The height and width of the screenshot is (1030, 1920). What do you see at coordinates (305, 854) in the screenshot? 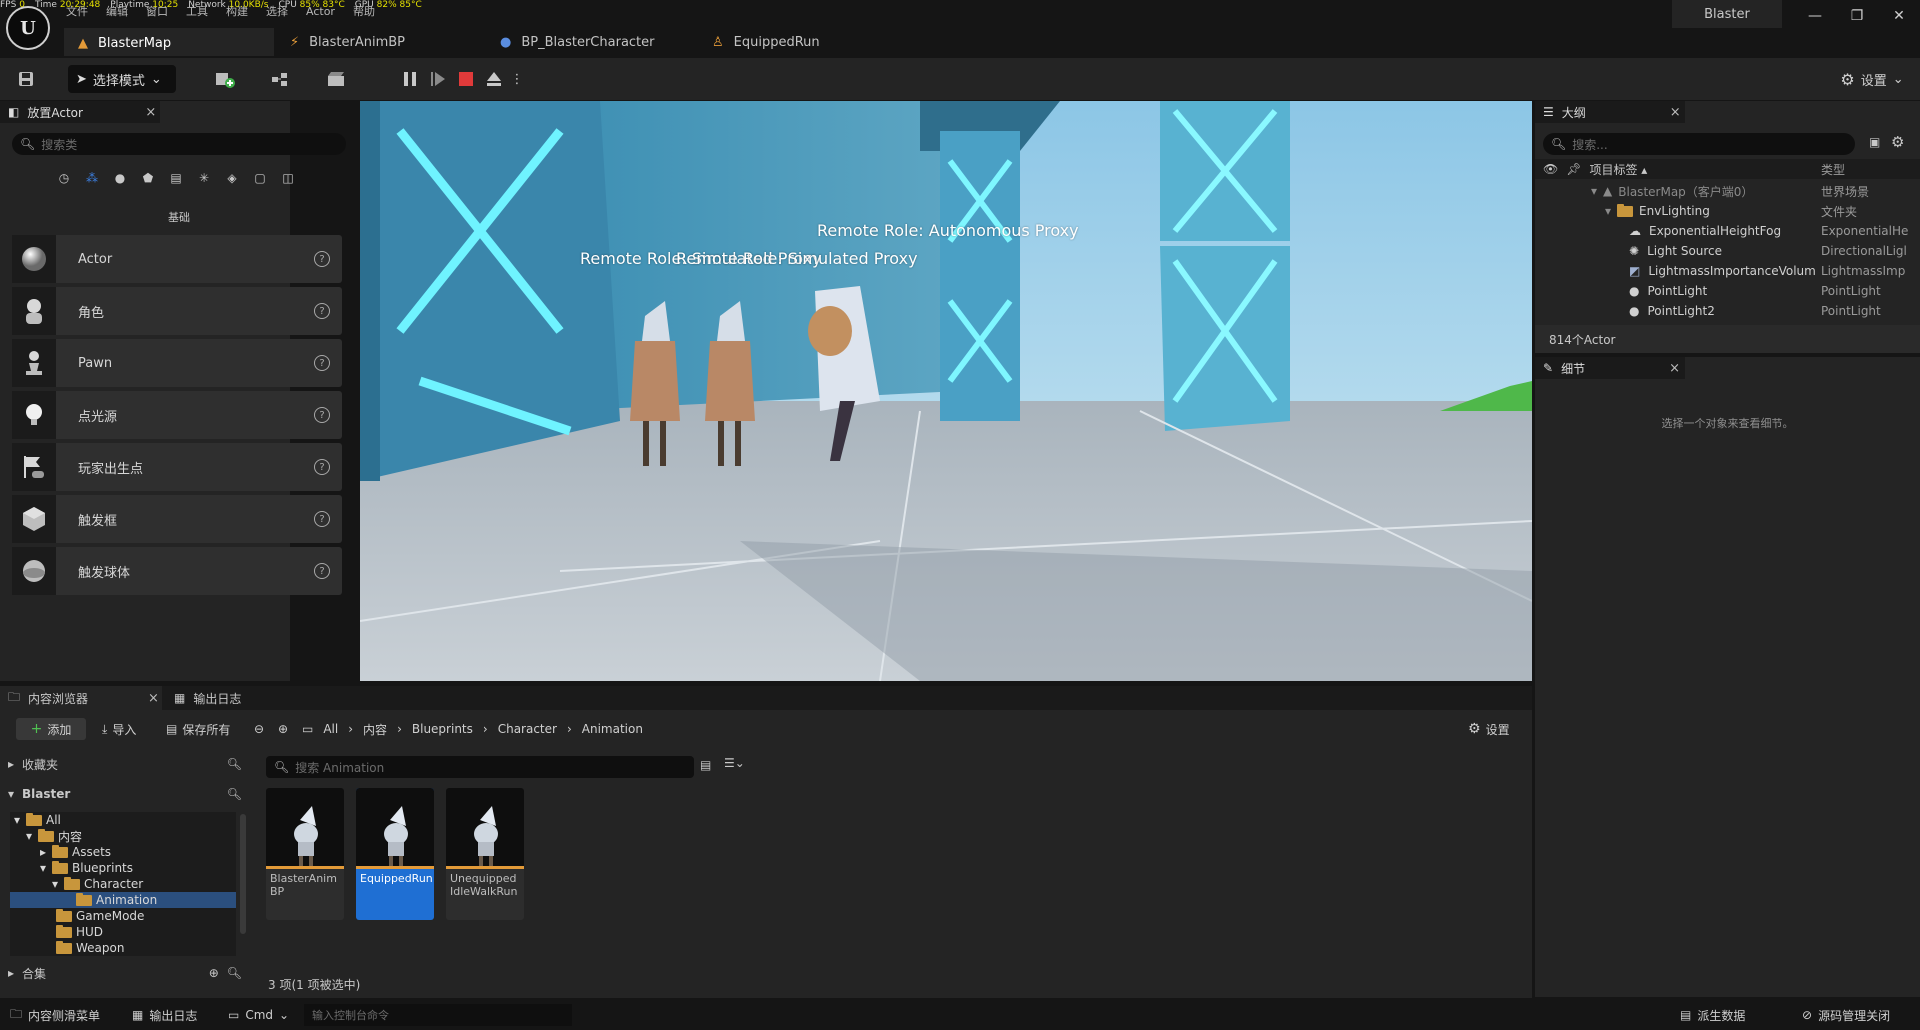
I see `asset-tile: BlasterAnim BP` at bounding box center [305, 854].